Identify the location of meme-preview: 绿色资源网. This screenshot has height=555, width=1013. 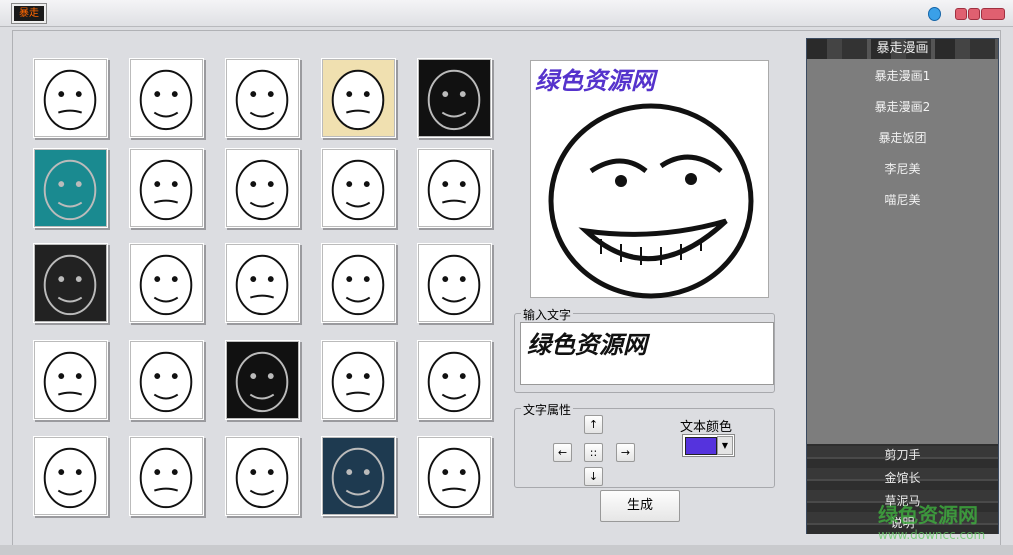
(649, 179).